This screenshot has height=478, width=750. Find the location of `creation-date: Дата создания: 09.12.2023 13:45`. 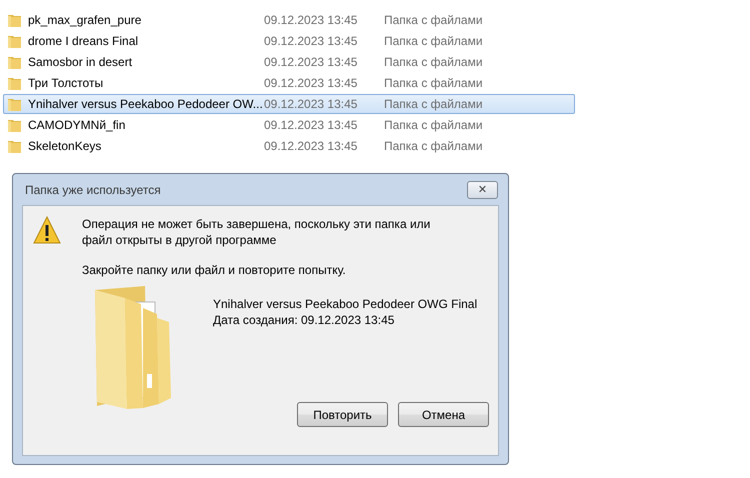

creation-date: Дата создания: 09.12.2023 13:45 is located at coordinates (304, 320).